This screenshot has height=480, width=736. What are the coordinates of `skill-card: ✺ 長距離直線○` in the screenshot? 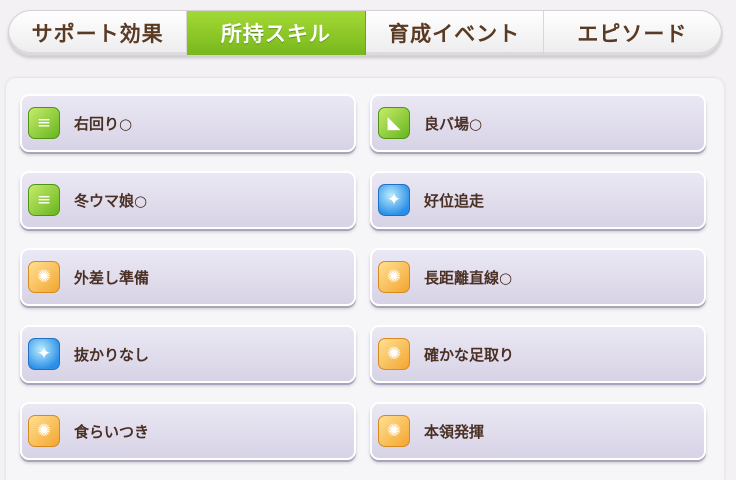 It's located at (538, 277).